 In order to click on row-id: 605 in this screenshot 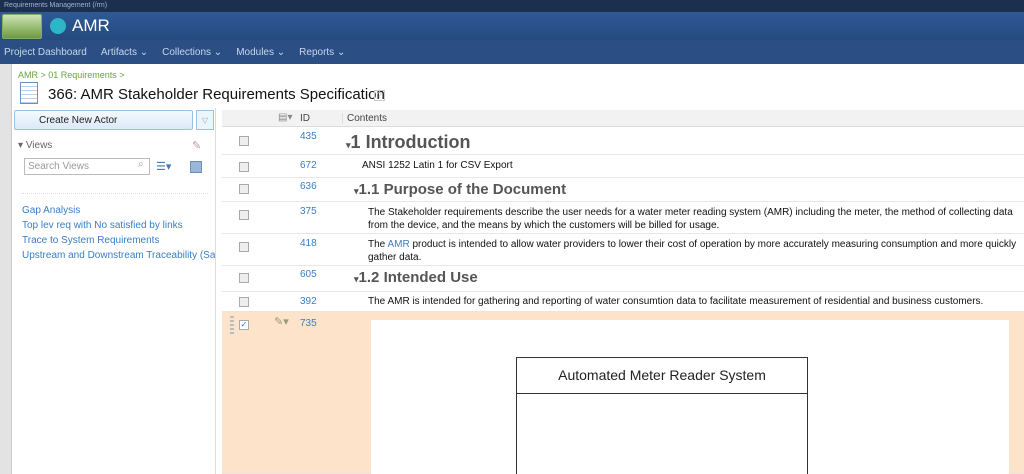, I will do `click(308, 274)`.